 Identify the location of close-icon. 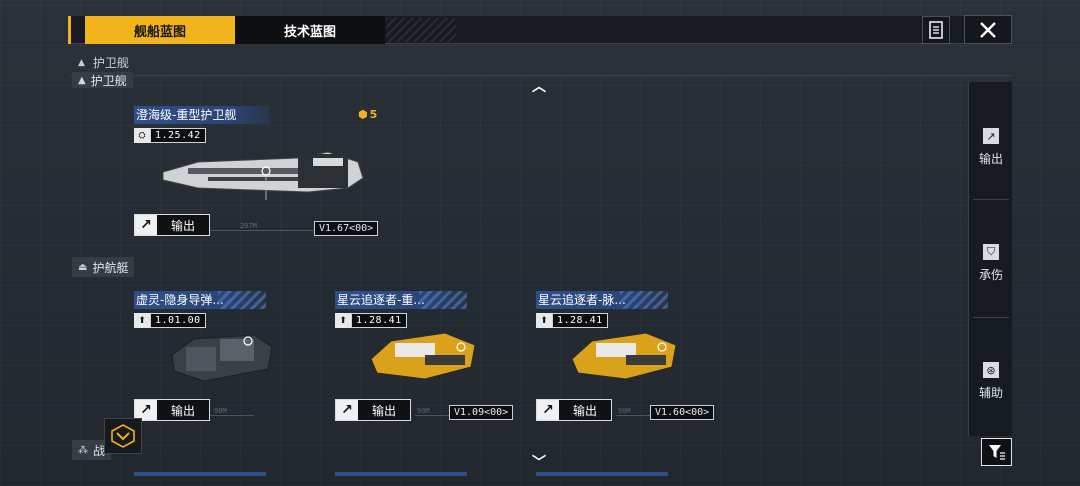
(988, 29).